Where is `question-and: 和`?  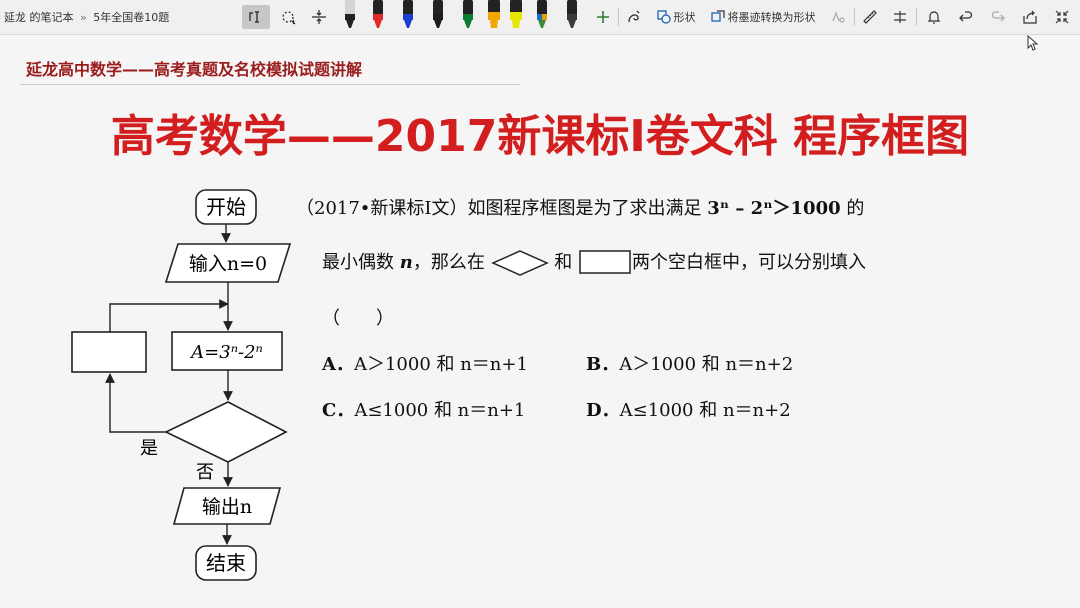 question-and: 和 is located at coordinates (563, 262).